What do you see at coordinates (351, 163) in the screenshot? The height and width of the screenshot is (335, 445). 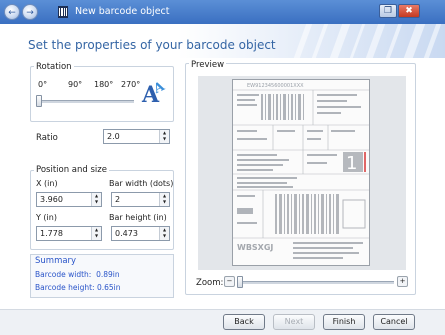 I see `svg-text: 1` at bounding box center [351, 163].